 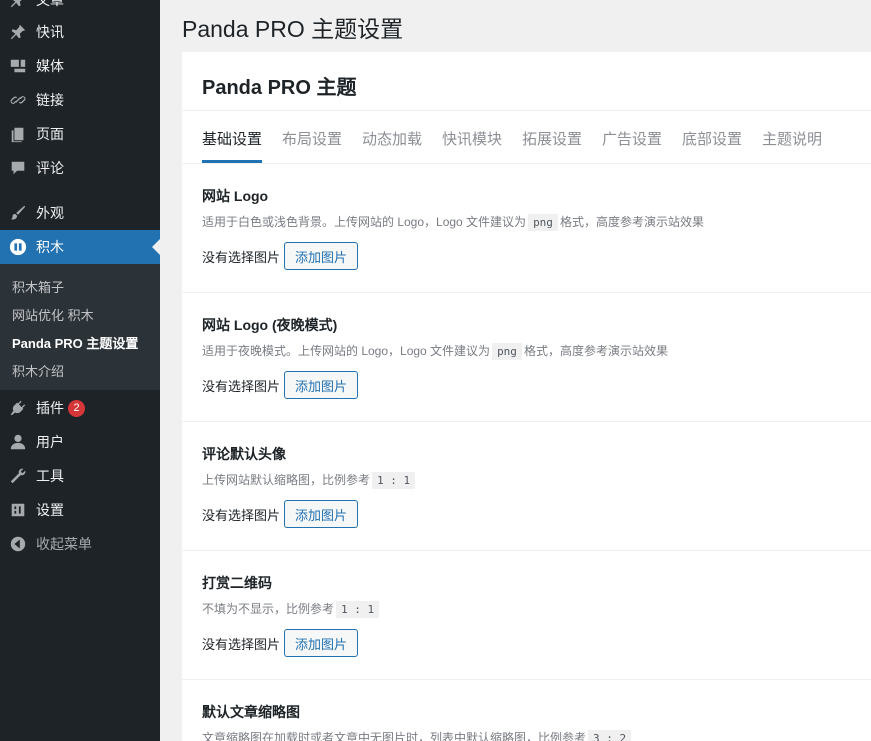 I want to click on settings-tabs: 基础设置 布局设置 动态加载 快讯模块 拓展设置 广告设置 底部设置 主题说明, so click(x=526, y=137).